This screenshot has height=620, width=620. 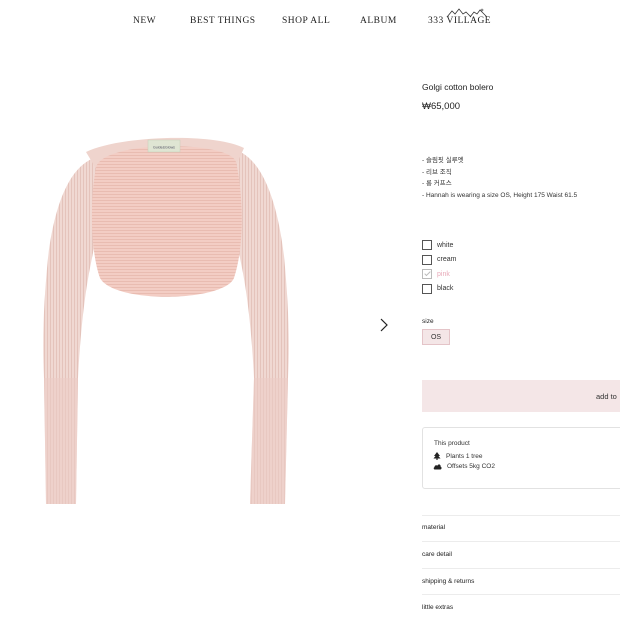 I want to click on nav-new: NEW, so click(x=144, y=21).